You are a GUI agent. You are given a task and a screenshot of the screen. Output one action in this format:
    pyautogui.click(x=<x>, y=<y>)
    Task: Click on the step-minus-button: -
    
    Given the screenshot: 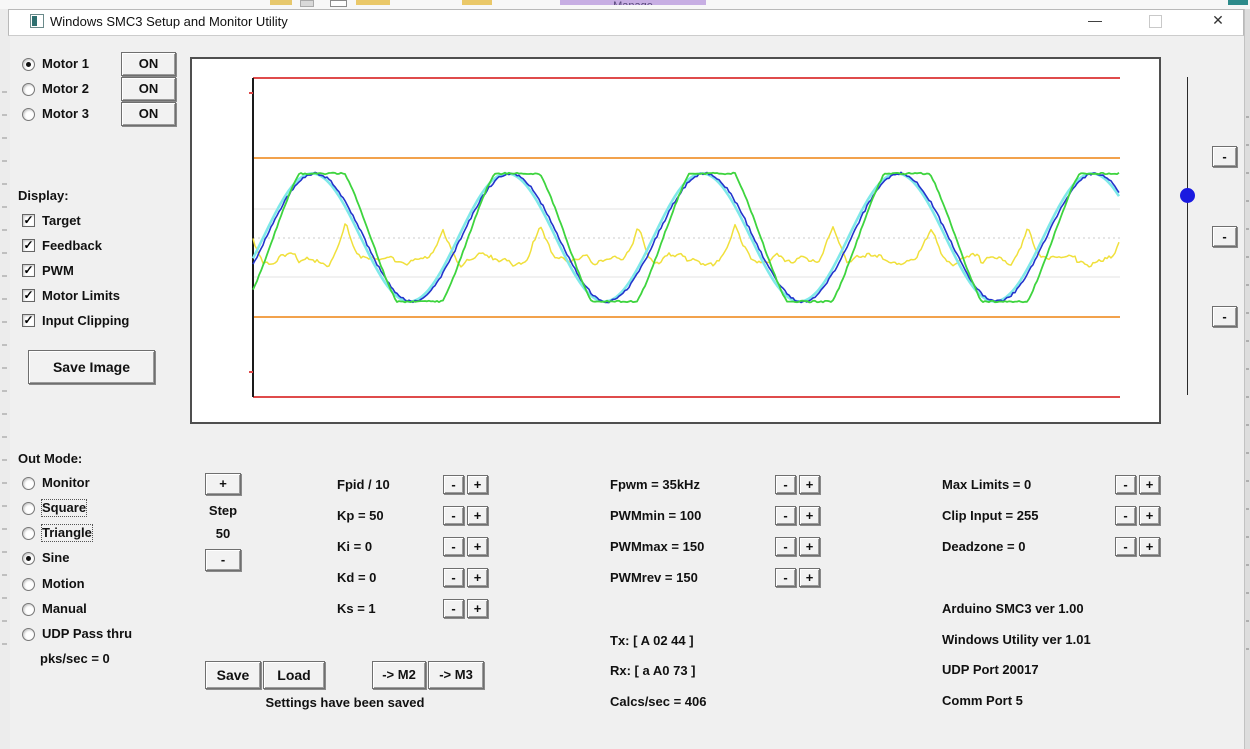 What is the action you would take?
    pyautogui.click(x=223, y=560)
    